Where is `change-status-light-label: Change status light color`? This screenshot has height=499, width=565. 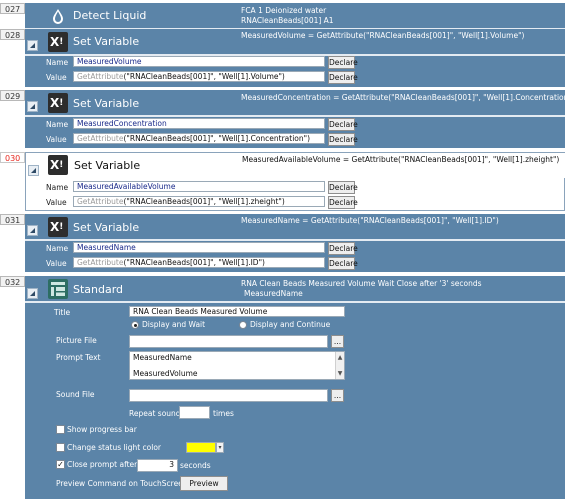 change-status-light-label: Change status light color is located at coordinates (114, 447).